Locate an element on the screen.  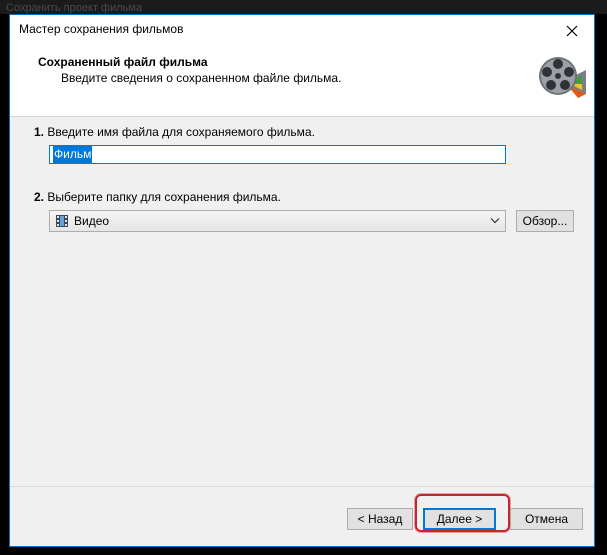
footer-divider is located at coordinates (302, 486).